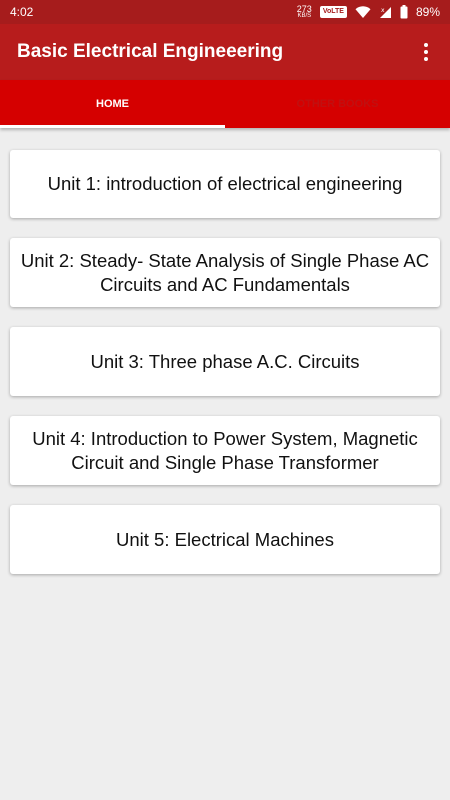 The image size is (450, 800). Describe the element at coordinates (333, 12) in the screenshot. I see `volte-badge: VoLTE` at that location.